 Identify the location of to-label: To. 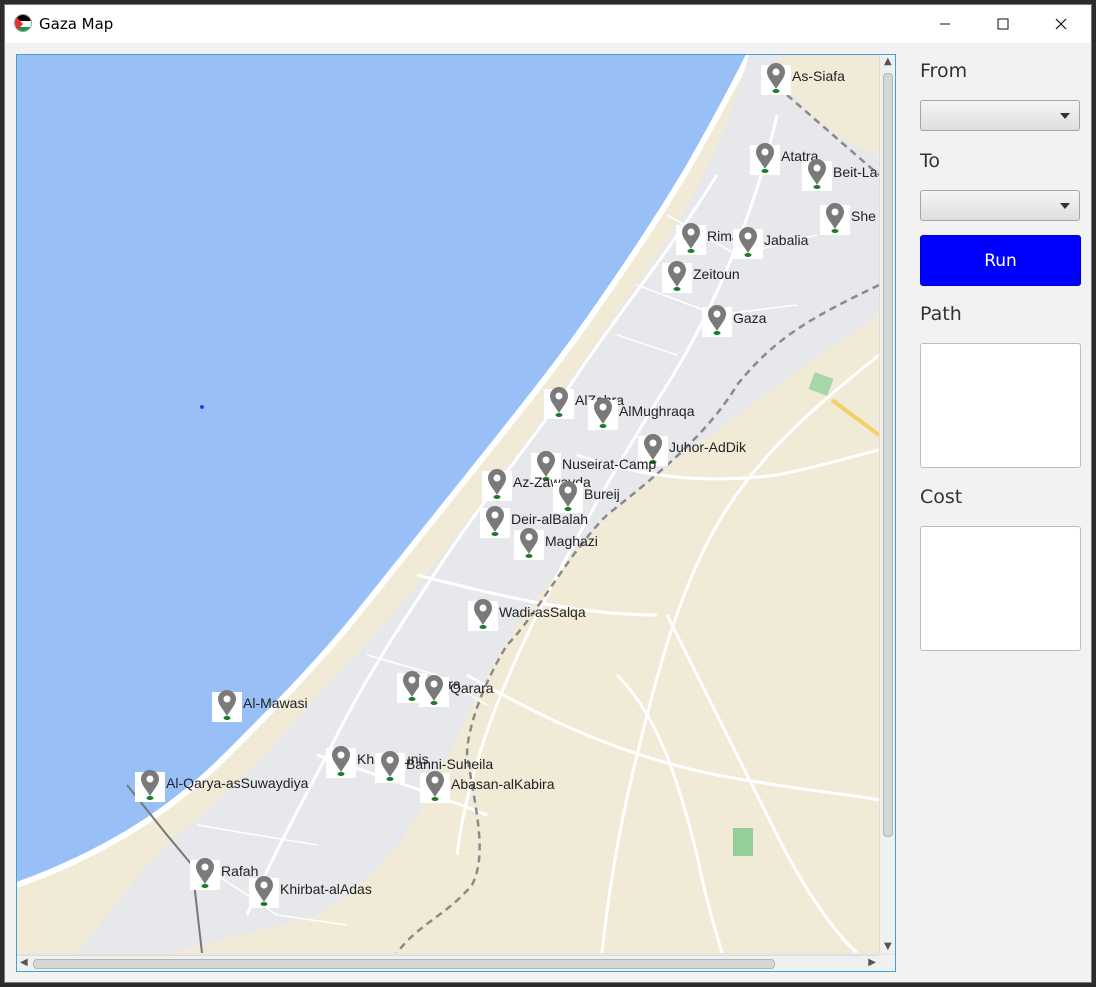
(930, 161).